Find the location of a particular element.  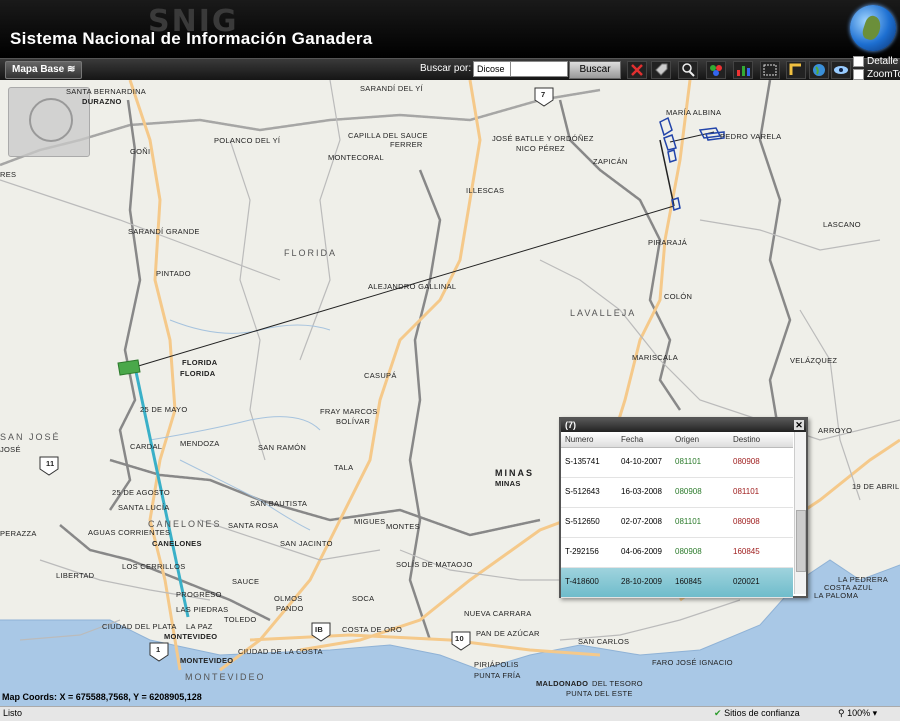

chart-icon is located at coordinates (743, 70).